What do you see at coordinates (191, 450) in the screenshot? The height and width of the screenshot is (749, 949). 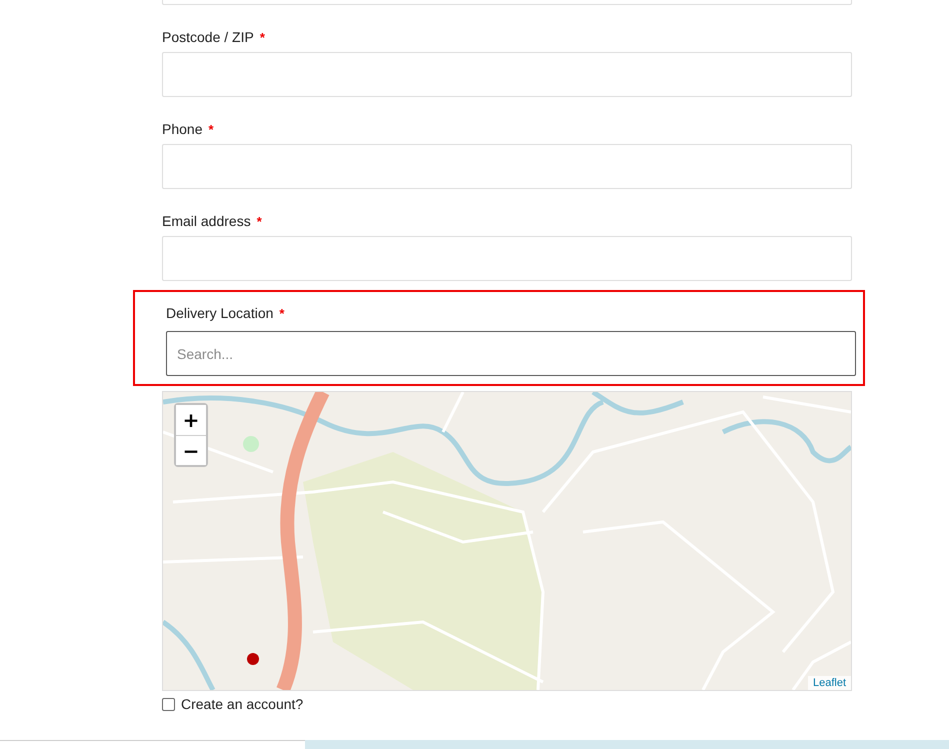 I see `zoom-out-button: −` at bounding box center [191, 450].